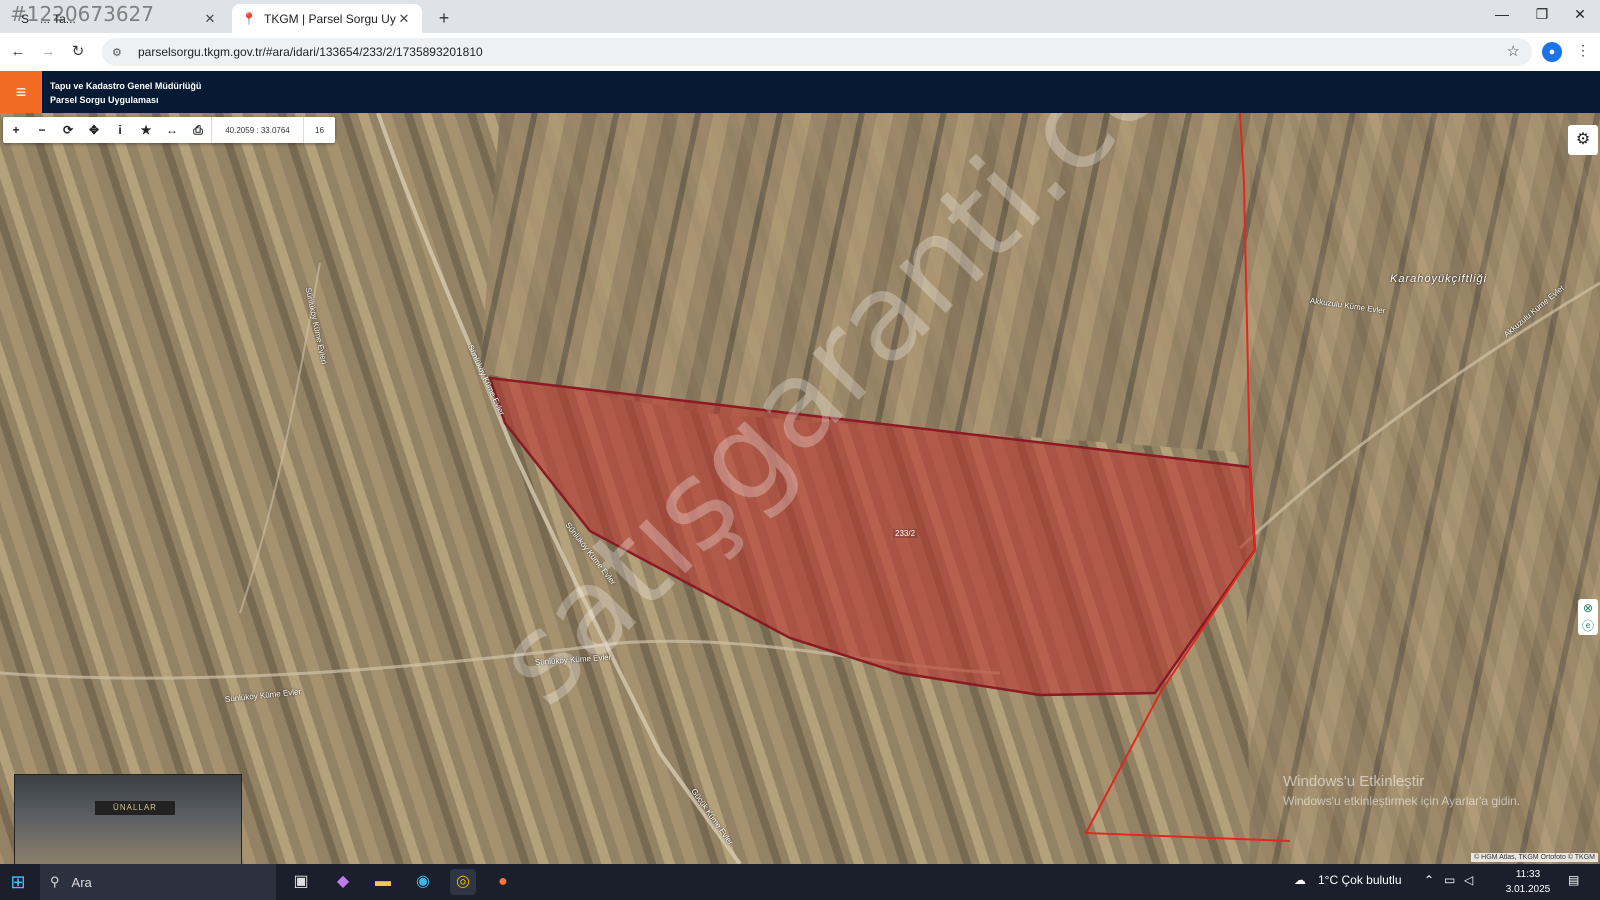  I want to click on zoom-level: 16, so click(319, 130).